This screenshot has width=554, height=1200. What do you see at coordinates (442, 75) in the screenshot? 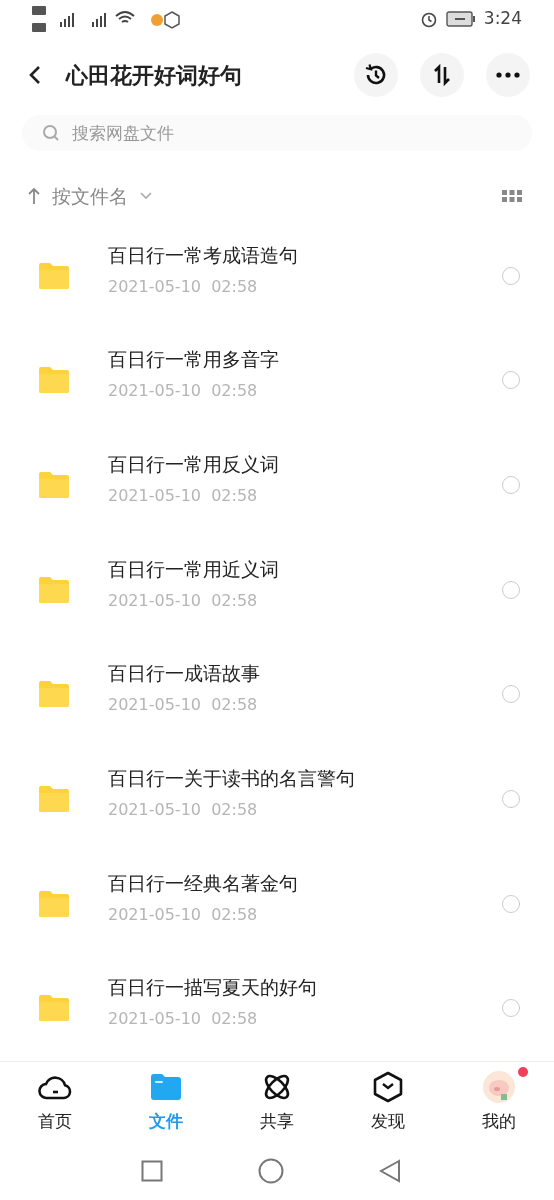
I see `sort-button` at bounding box center [442, 75].